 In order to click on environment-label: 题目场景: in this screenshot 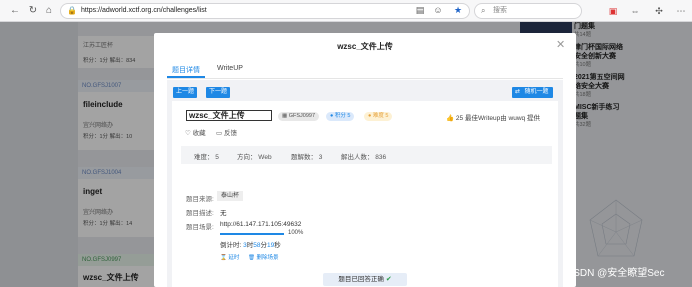, I will do `click(200, 227)`.